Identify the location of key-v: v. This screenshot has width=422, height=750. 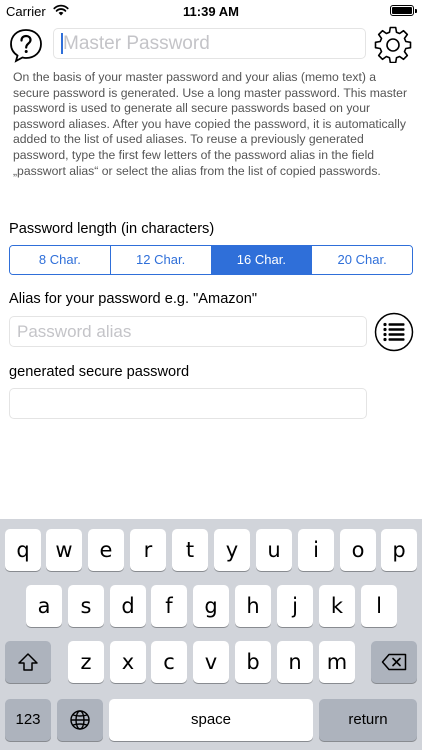
(211, 662).